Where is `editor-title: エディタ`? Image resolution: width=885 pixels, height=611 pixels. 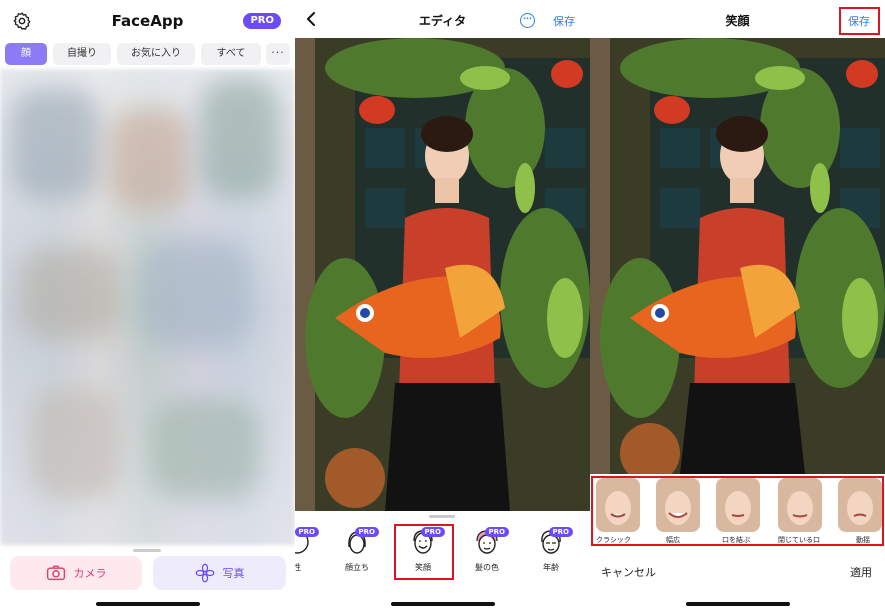 editor-title: エディタ is located at coordinates (442, 21).